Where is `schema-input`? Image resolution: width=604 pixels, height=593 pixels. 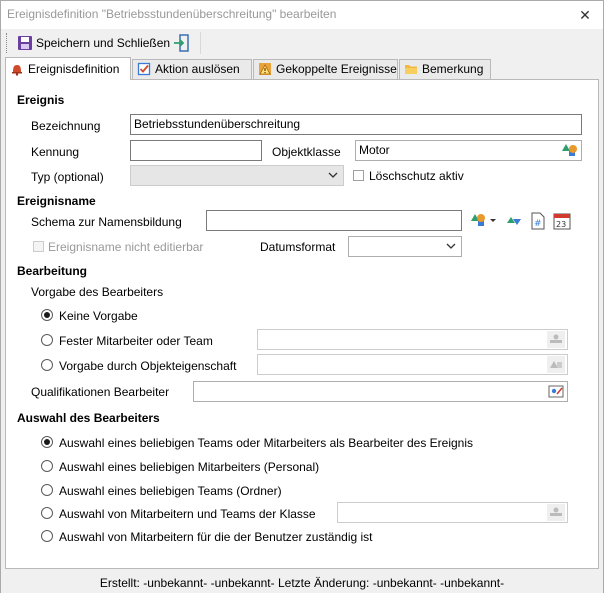 schema-input is located at coordinates (334, 220).